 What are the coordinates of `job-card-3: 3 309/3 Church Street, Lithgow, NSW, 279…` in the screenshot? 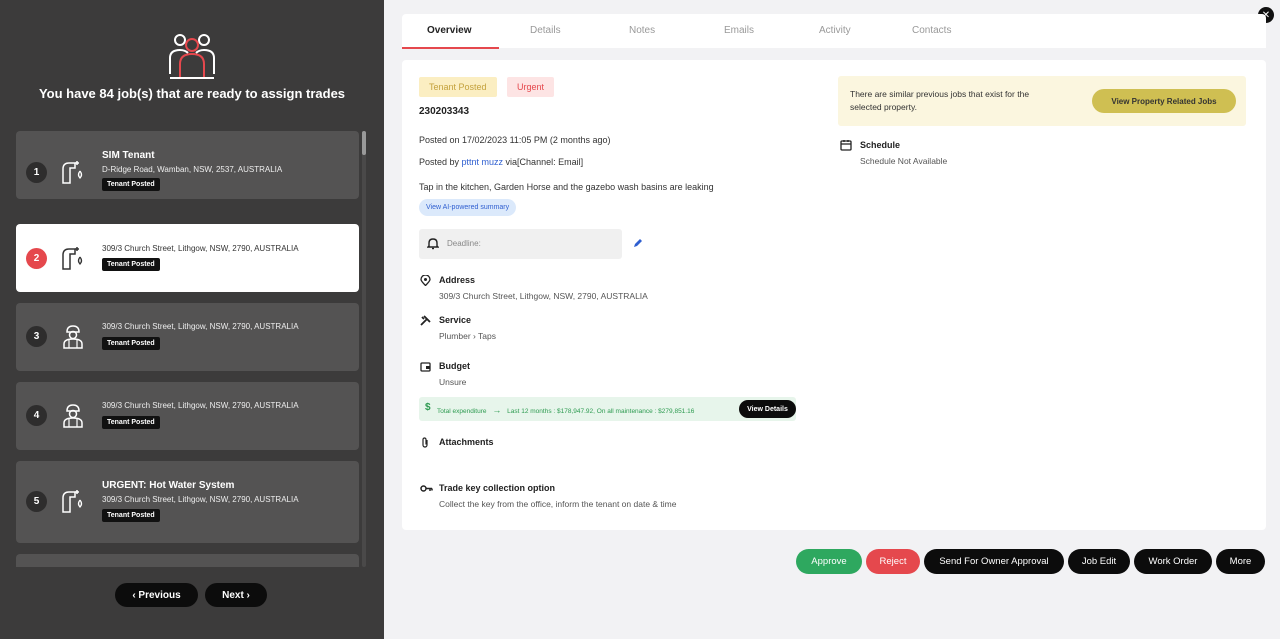 It's located at (187, 337).